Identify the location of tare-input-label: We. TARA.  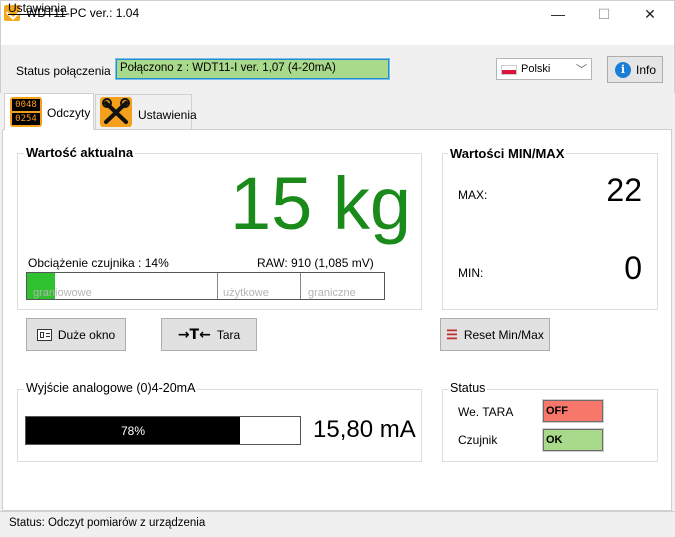
(486, 412).